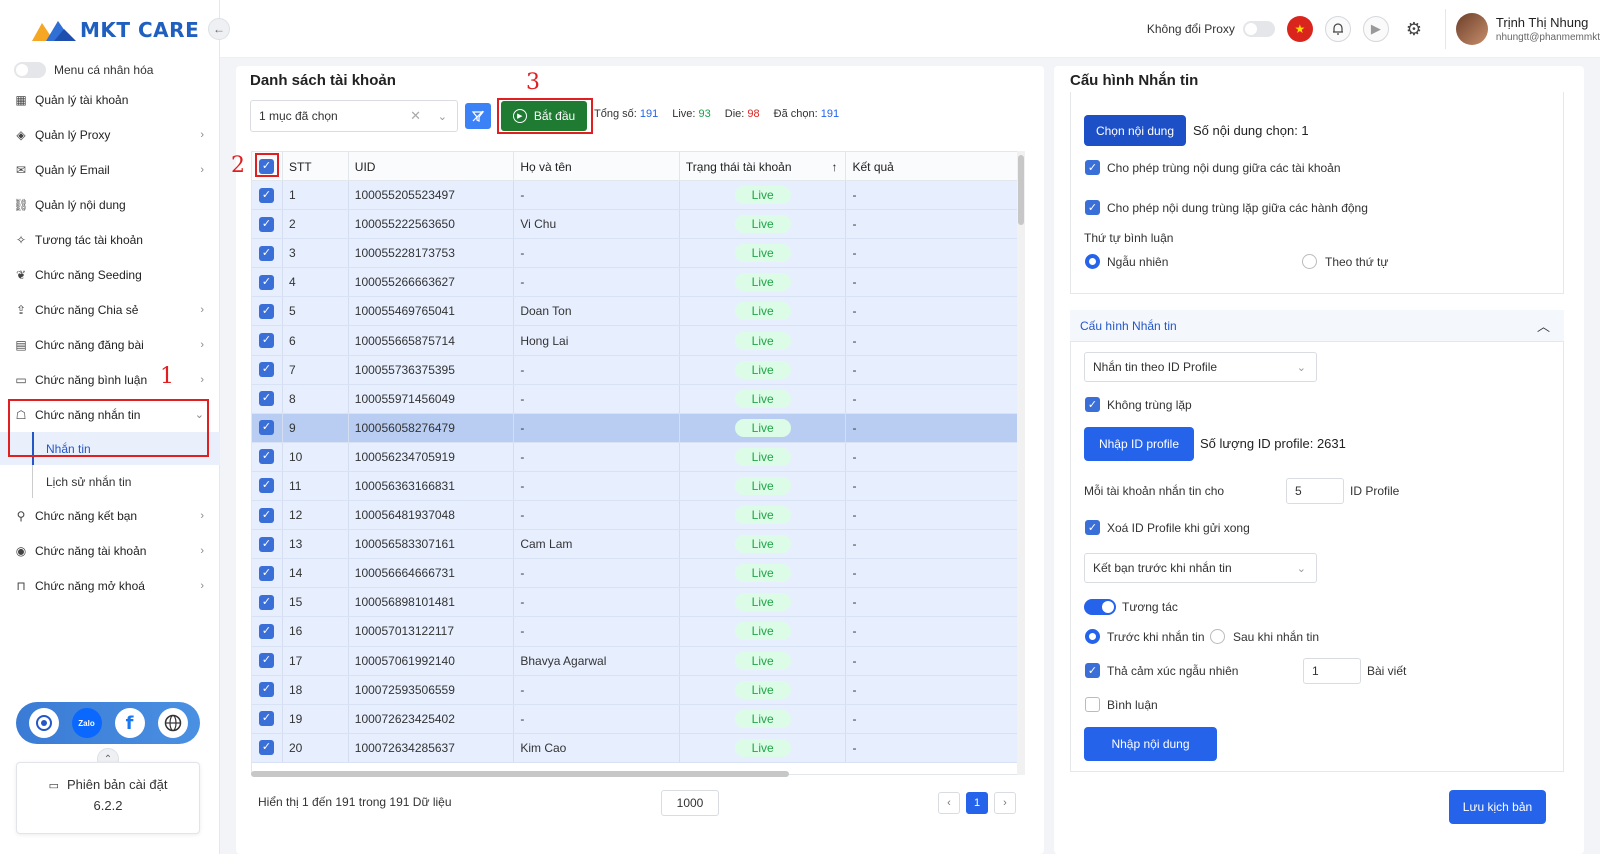 The width and height of the screenshot is (1600, 854). I want to click on table-row: ✓ 1 100055205523497- Live -, so click(636, 196).